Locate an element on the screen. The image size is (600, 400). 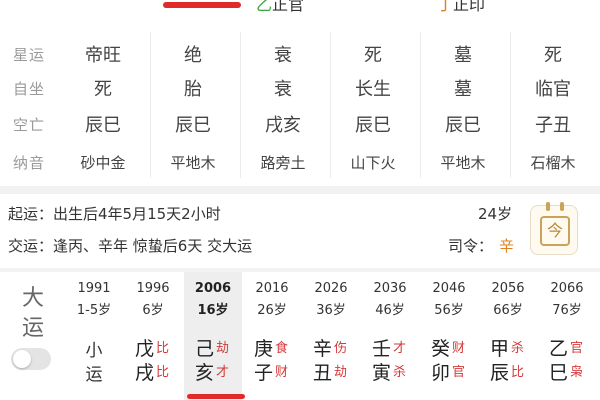
zhi-shishen: 枭 is located at coordinates (577, 372).